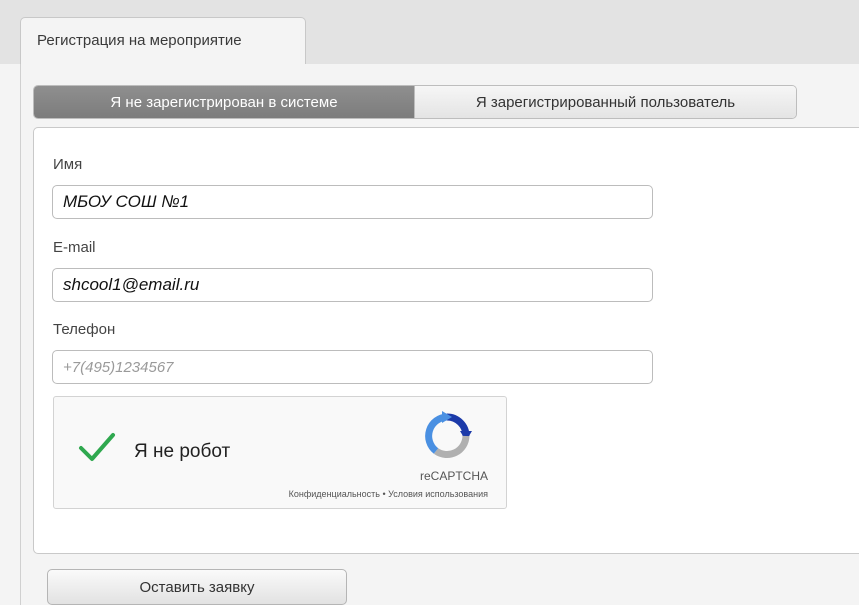 The width and height of the screenshot is (859, 605). I want to click on phone-label: Телефон, so click(84, 329).